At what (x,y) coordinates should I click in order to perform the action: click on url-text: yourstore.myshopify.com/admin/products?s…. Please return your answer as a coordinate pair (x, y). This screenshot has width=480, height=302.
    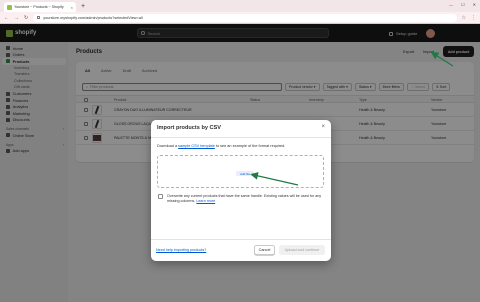
    Looking at the image, I should click on (93, 17).